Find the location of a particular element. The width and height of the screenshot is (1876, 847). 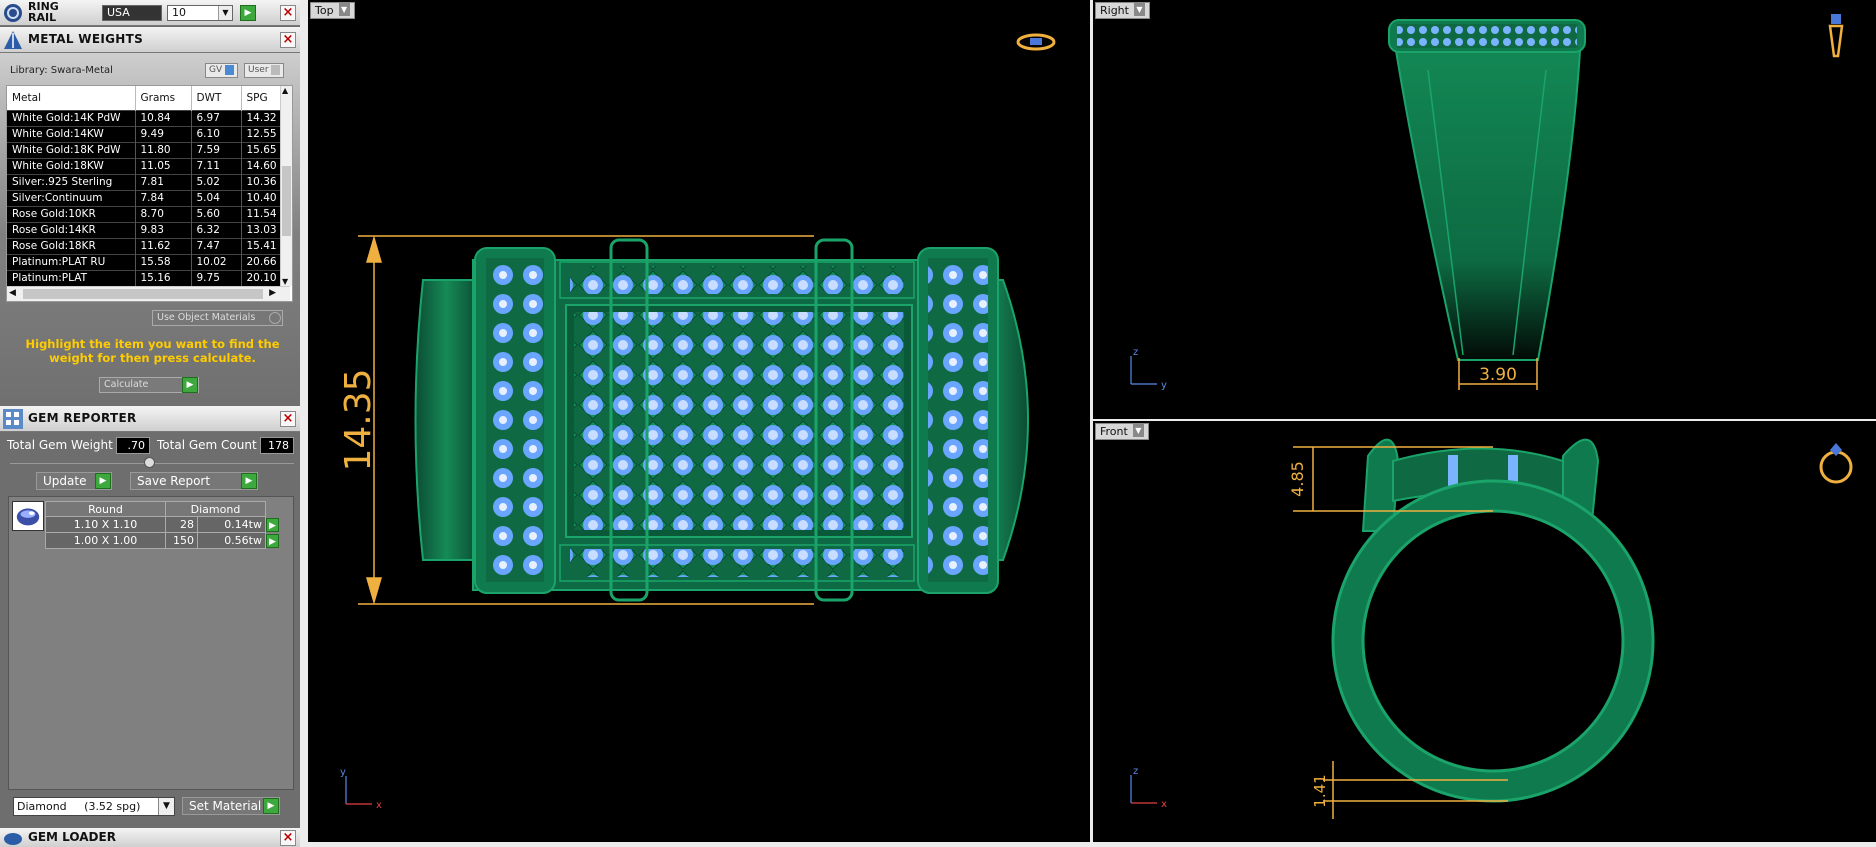

total-gem-weight-label: Total Gem Weight is located at coordinates (60, 445).